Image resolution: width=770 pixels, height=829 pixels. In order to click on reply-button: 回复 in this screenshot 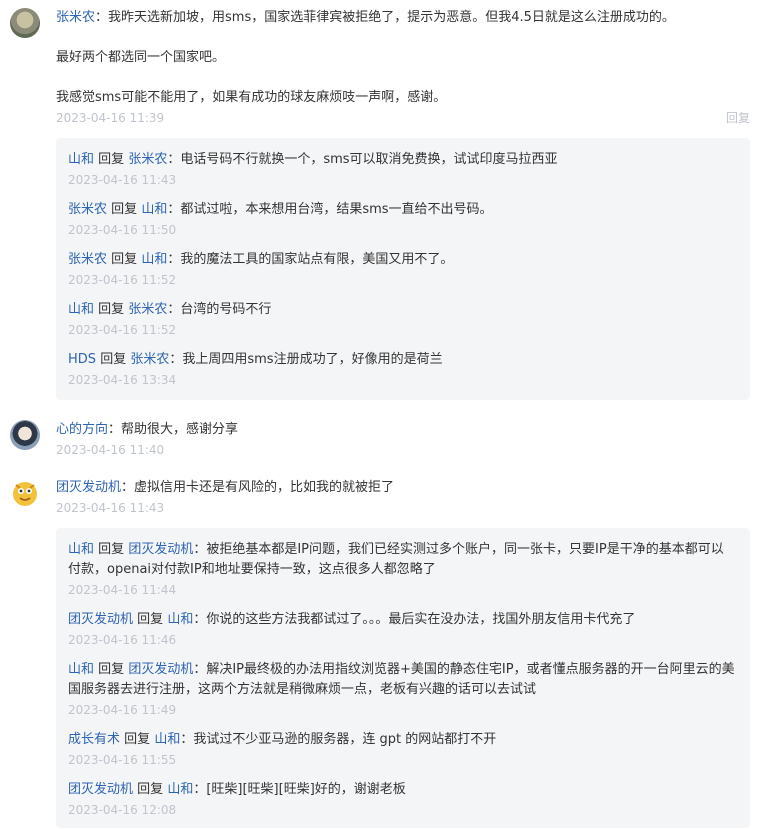, I will do `click(738, 118)`.